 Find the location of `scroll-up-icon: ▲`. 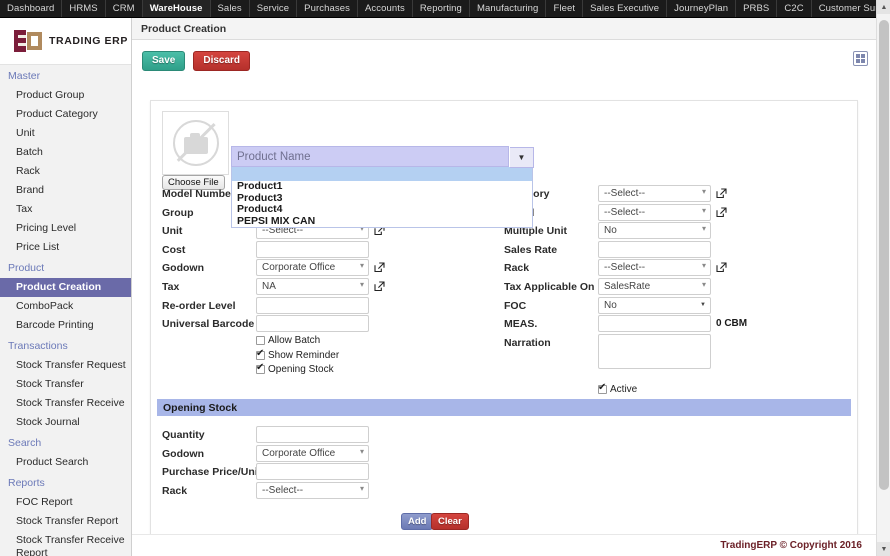

scroll-up-icon: ▲ is located at coordinates (883, 7).